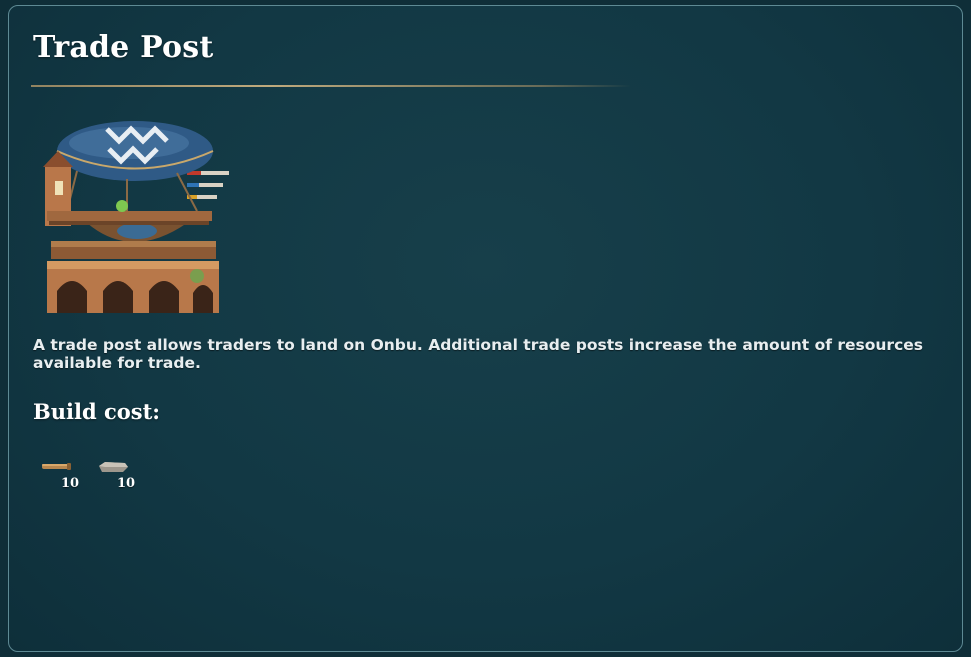 This screenshot has width=971, height=657. I want to click on cost-item-stone: 10, so click(116, 474).